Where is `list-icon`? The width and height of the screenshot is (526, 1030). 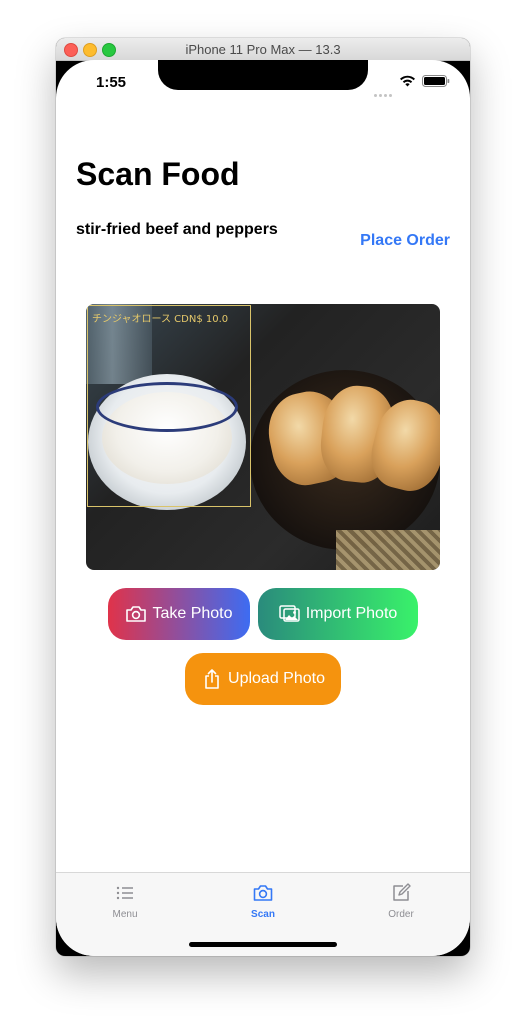
list-icon is located at coordinates (124, 893).